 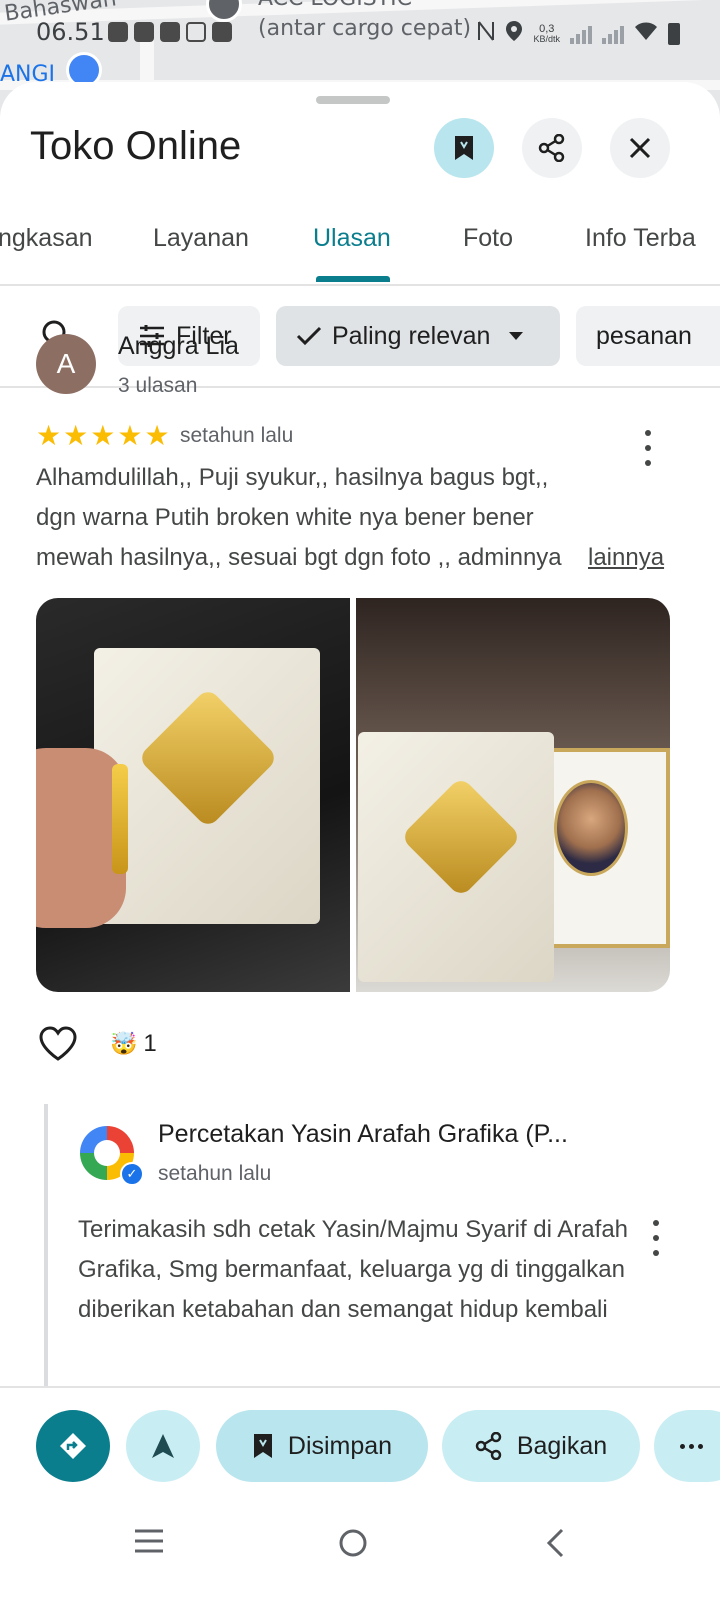 What do you see at coordinates (514, 33) in the screenshot?
I see `location-icon` at bounding box center [514, 33].